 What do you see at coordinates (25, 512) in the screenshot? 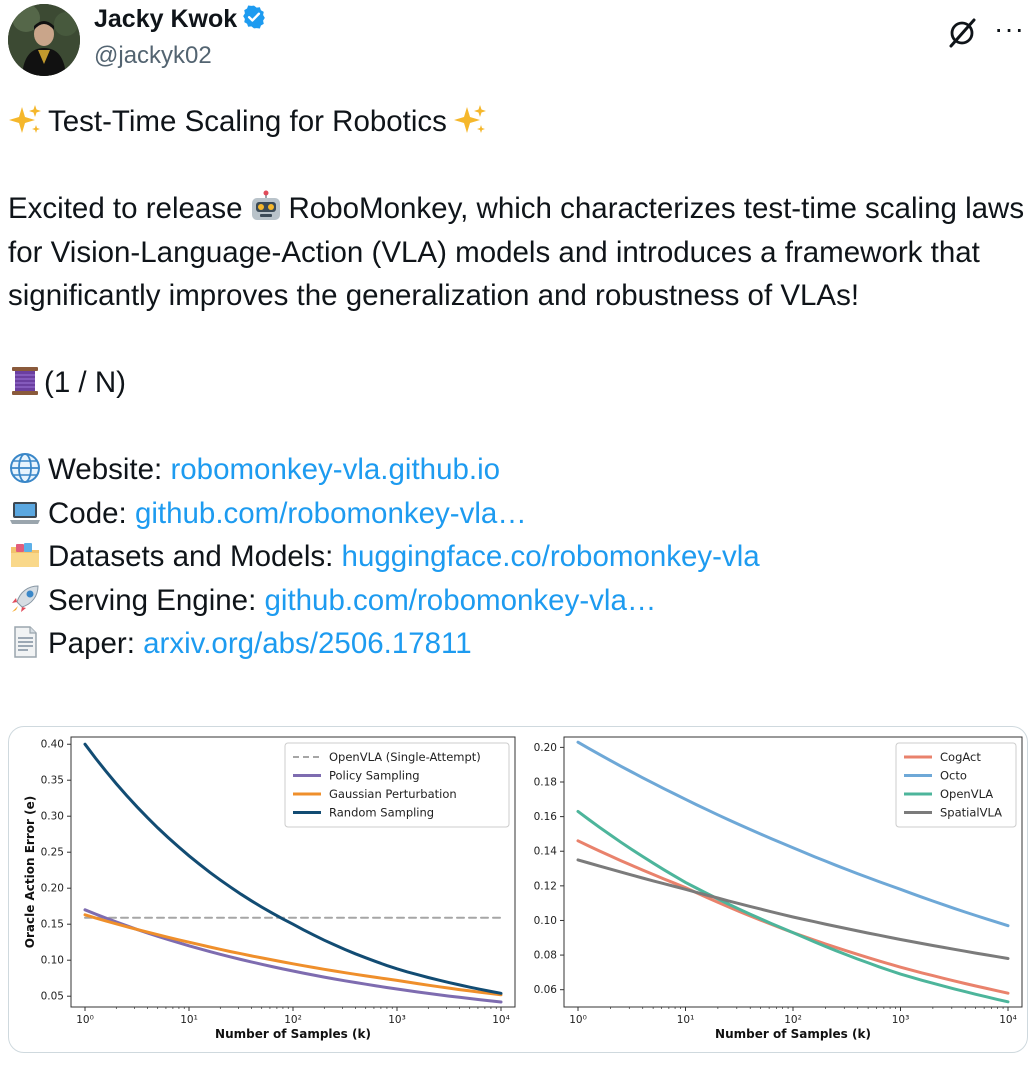
I see `laptop-icon` at bounding box center [25, 512].